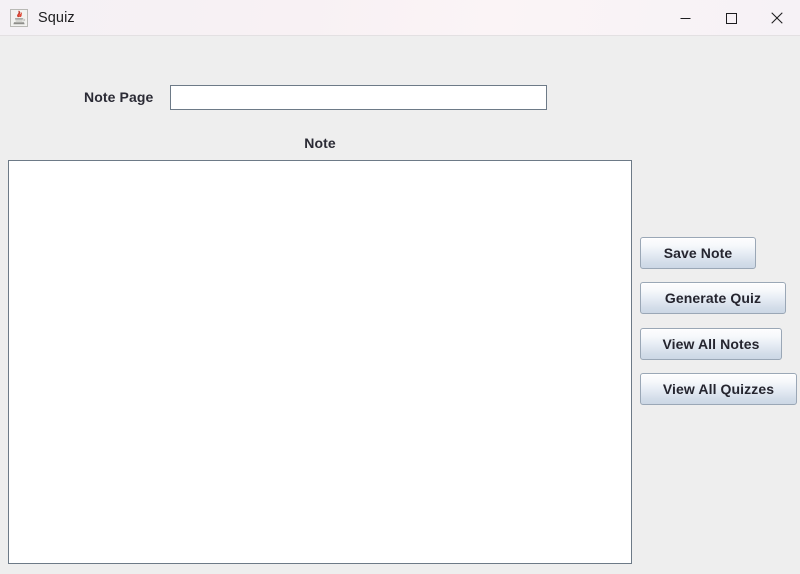  Describe the element at coordinates (358, 97) in the screenshot. I see `note-page-input` at that location.